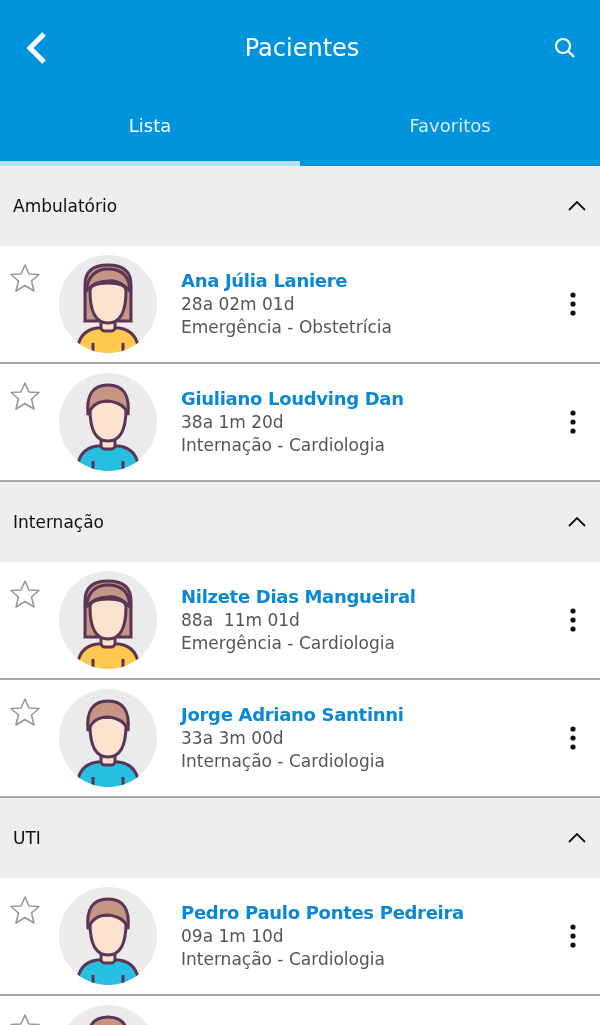 The width and height of the screenshot is (600, 1025). What do you see at coordinates (300, 522) in the screenshot?
I see `section-header: Internação` at bounding box center [300, 522].